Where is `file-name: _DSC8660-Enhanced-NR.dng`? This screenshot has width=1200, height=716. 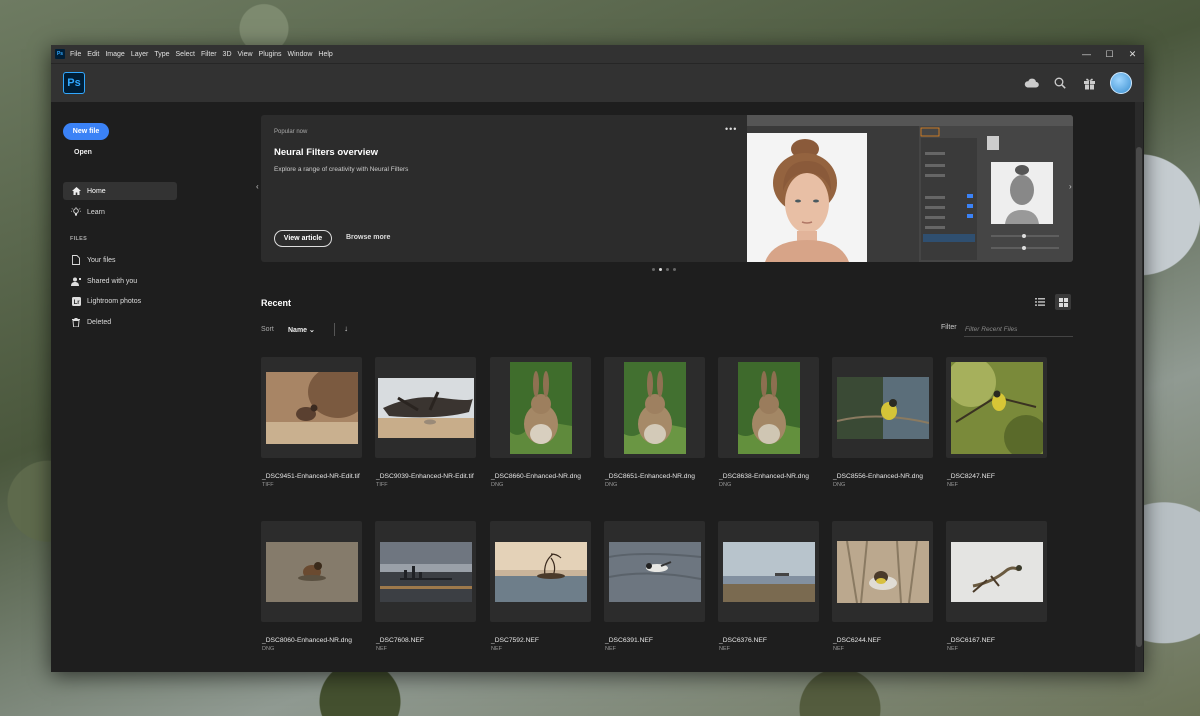 file-name: _DSC8660-Enhanced-NR.dng is located at coordinates (536, 476).